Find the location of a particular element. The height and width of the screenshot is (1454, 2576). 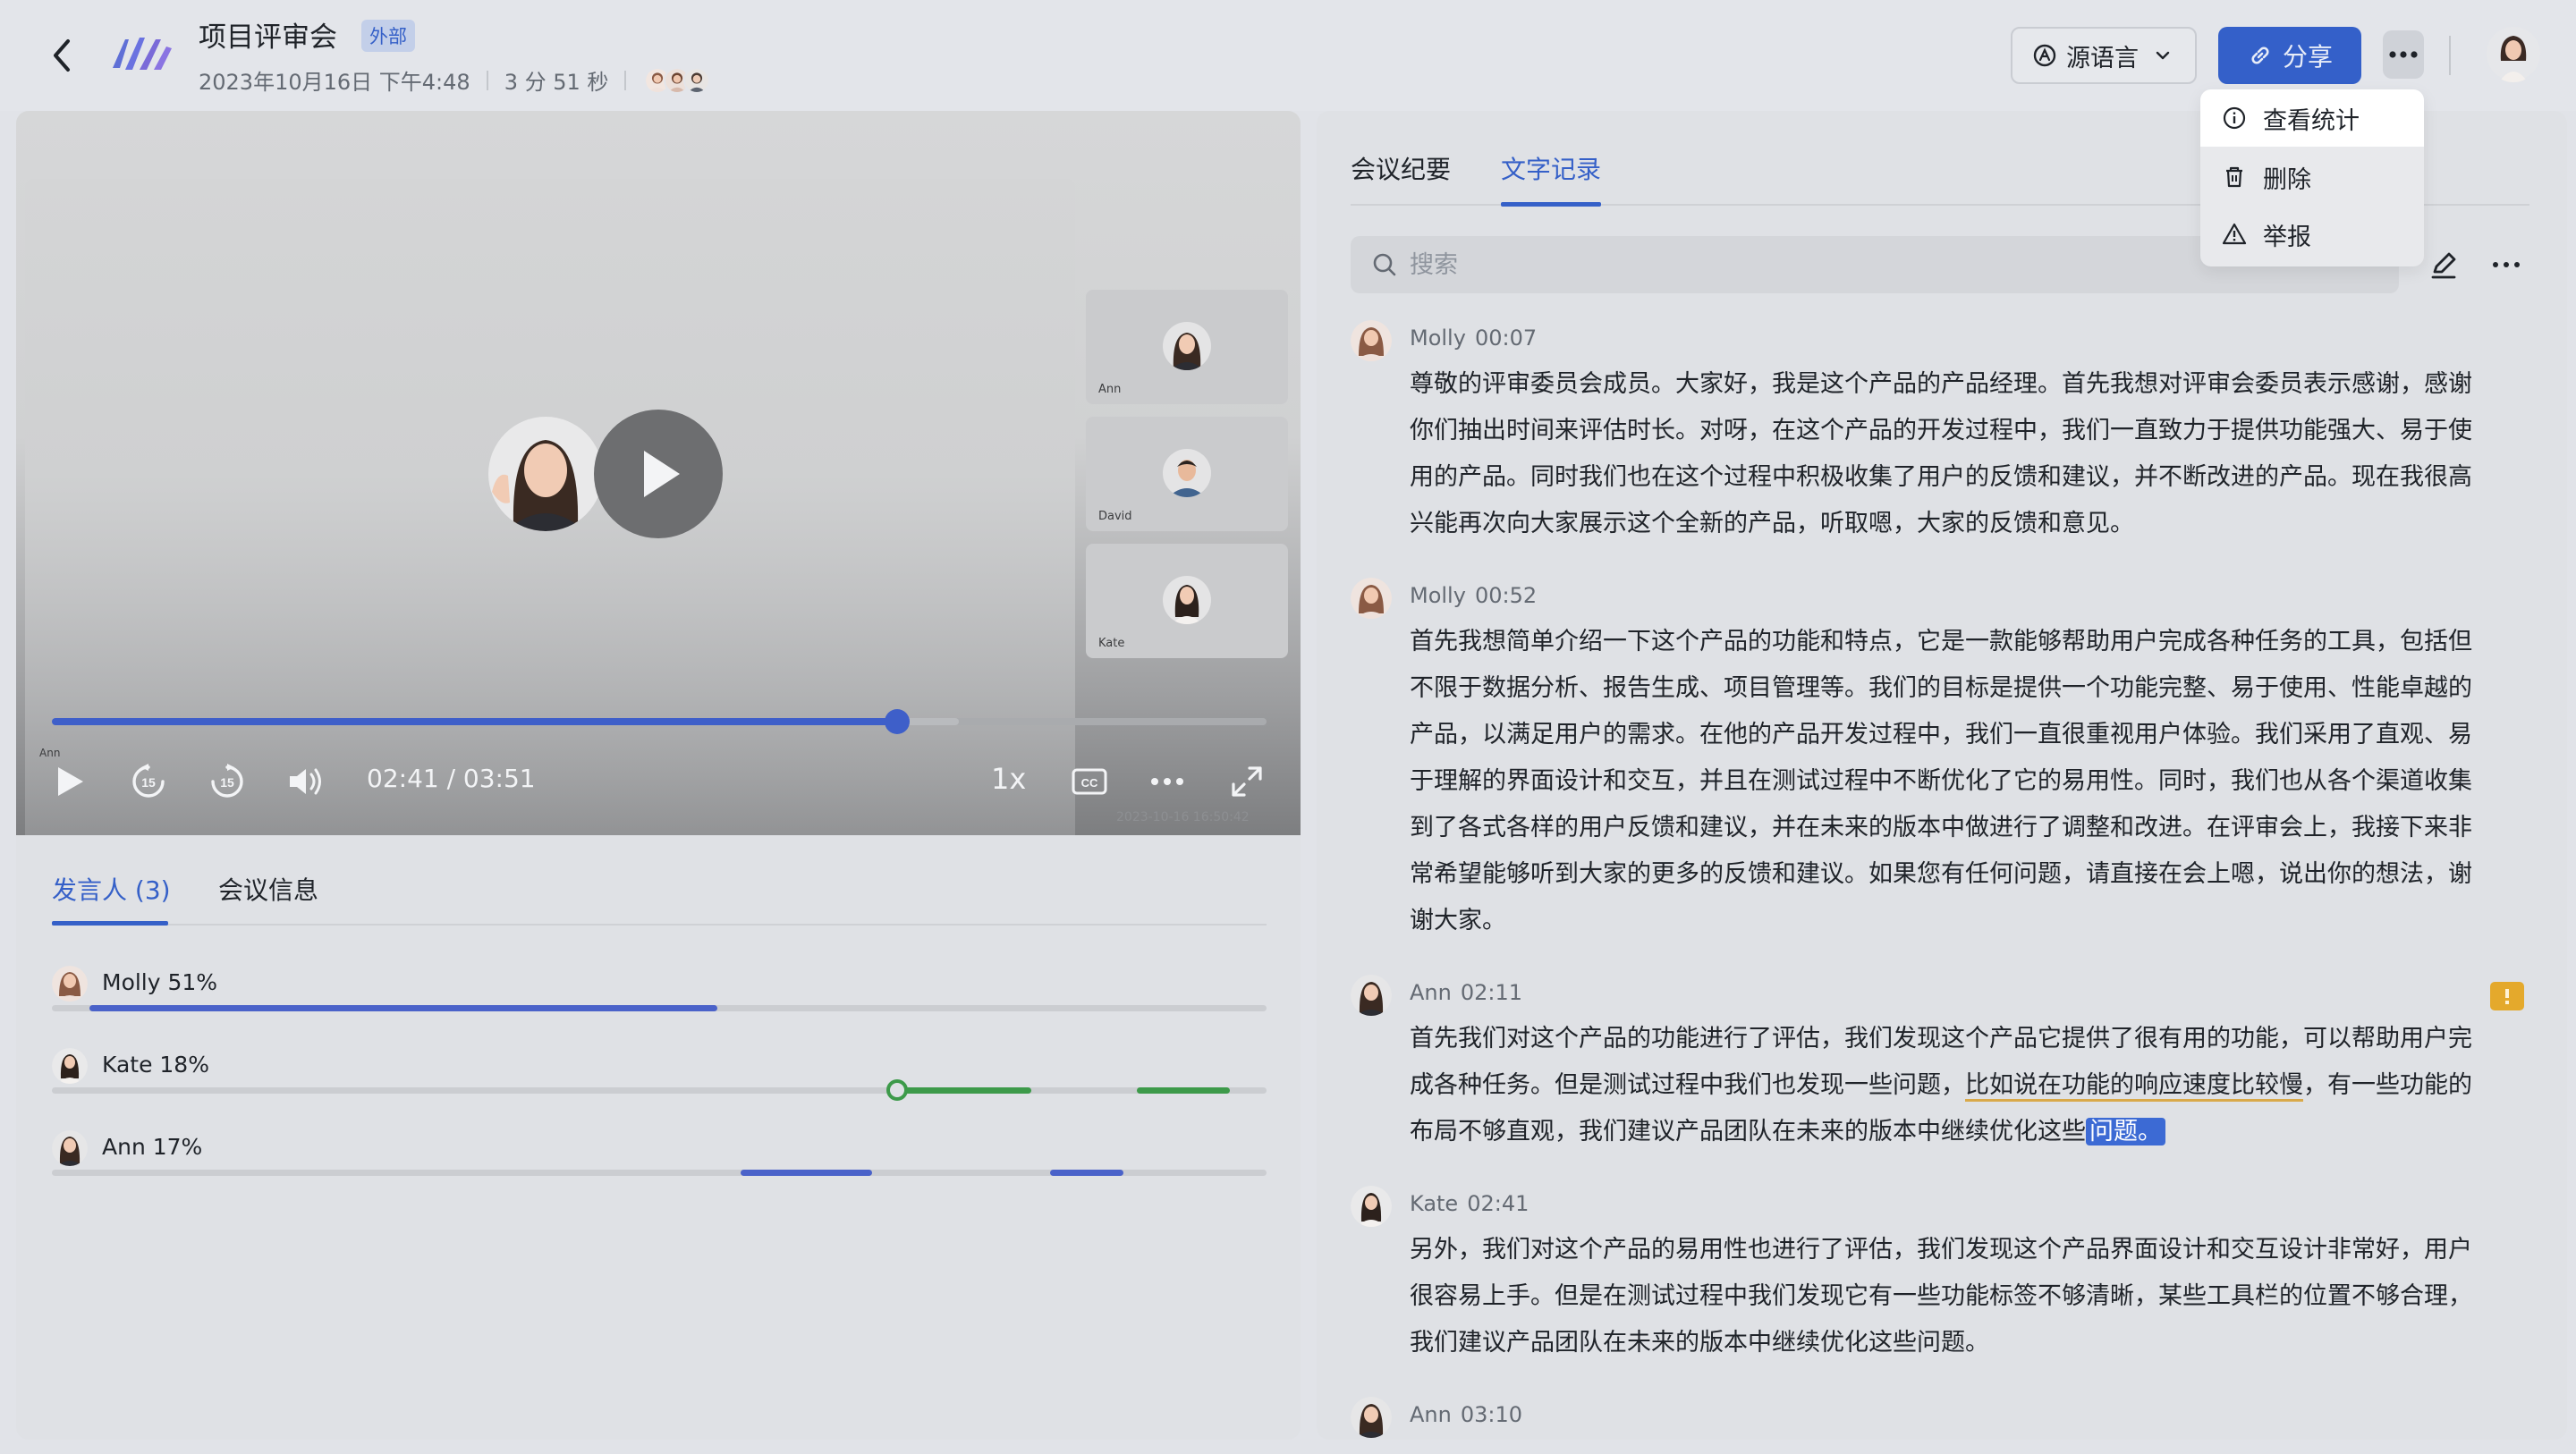

menu-item-view-stats: 查看统计 is located at coordinates (2312, 118).